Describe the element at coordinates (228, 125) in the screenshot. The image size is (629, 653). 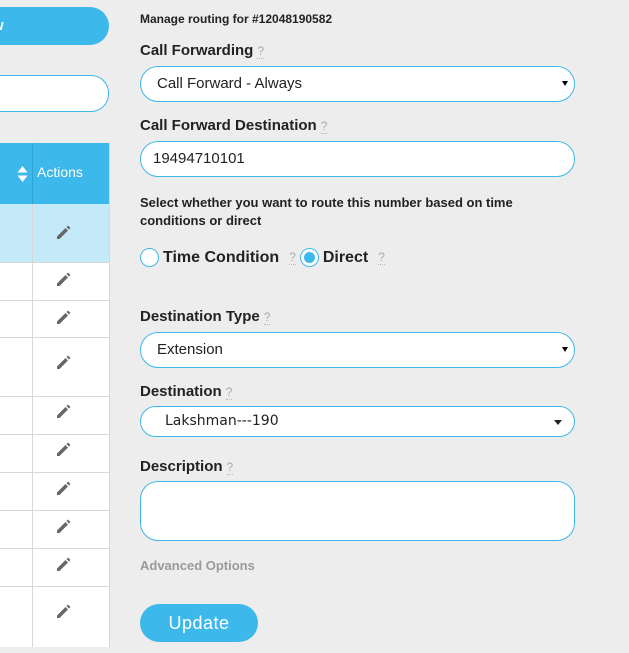
I see `call-forward-destination-label-text: Call Forward Destination` at that location.